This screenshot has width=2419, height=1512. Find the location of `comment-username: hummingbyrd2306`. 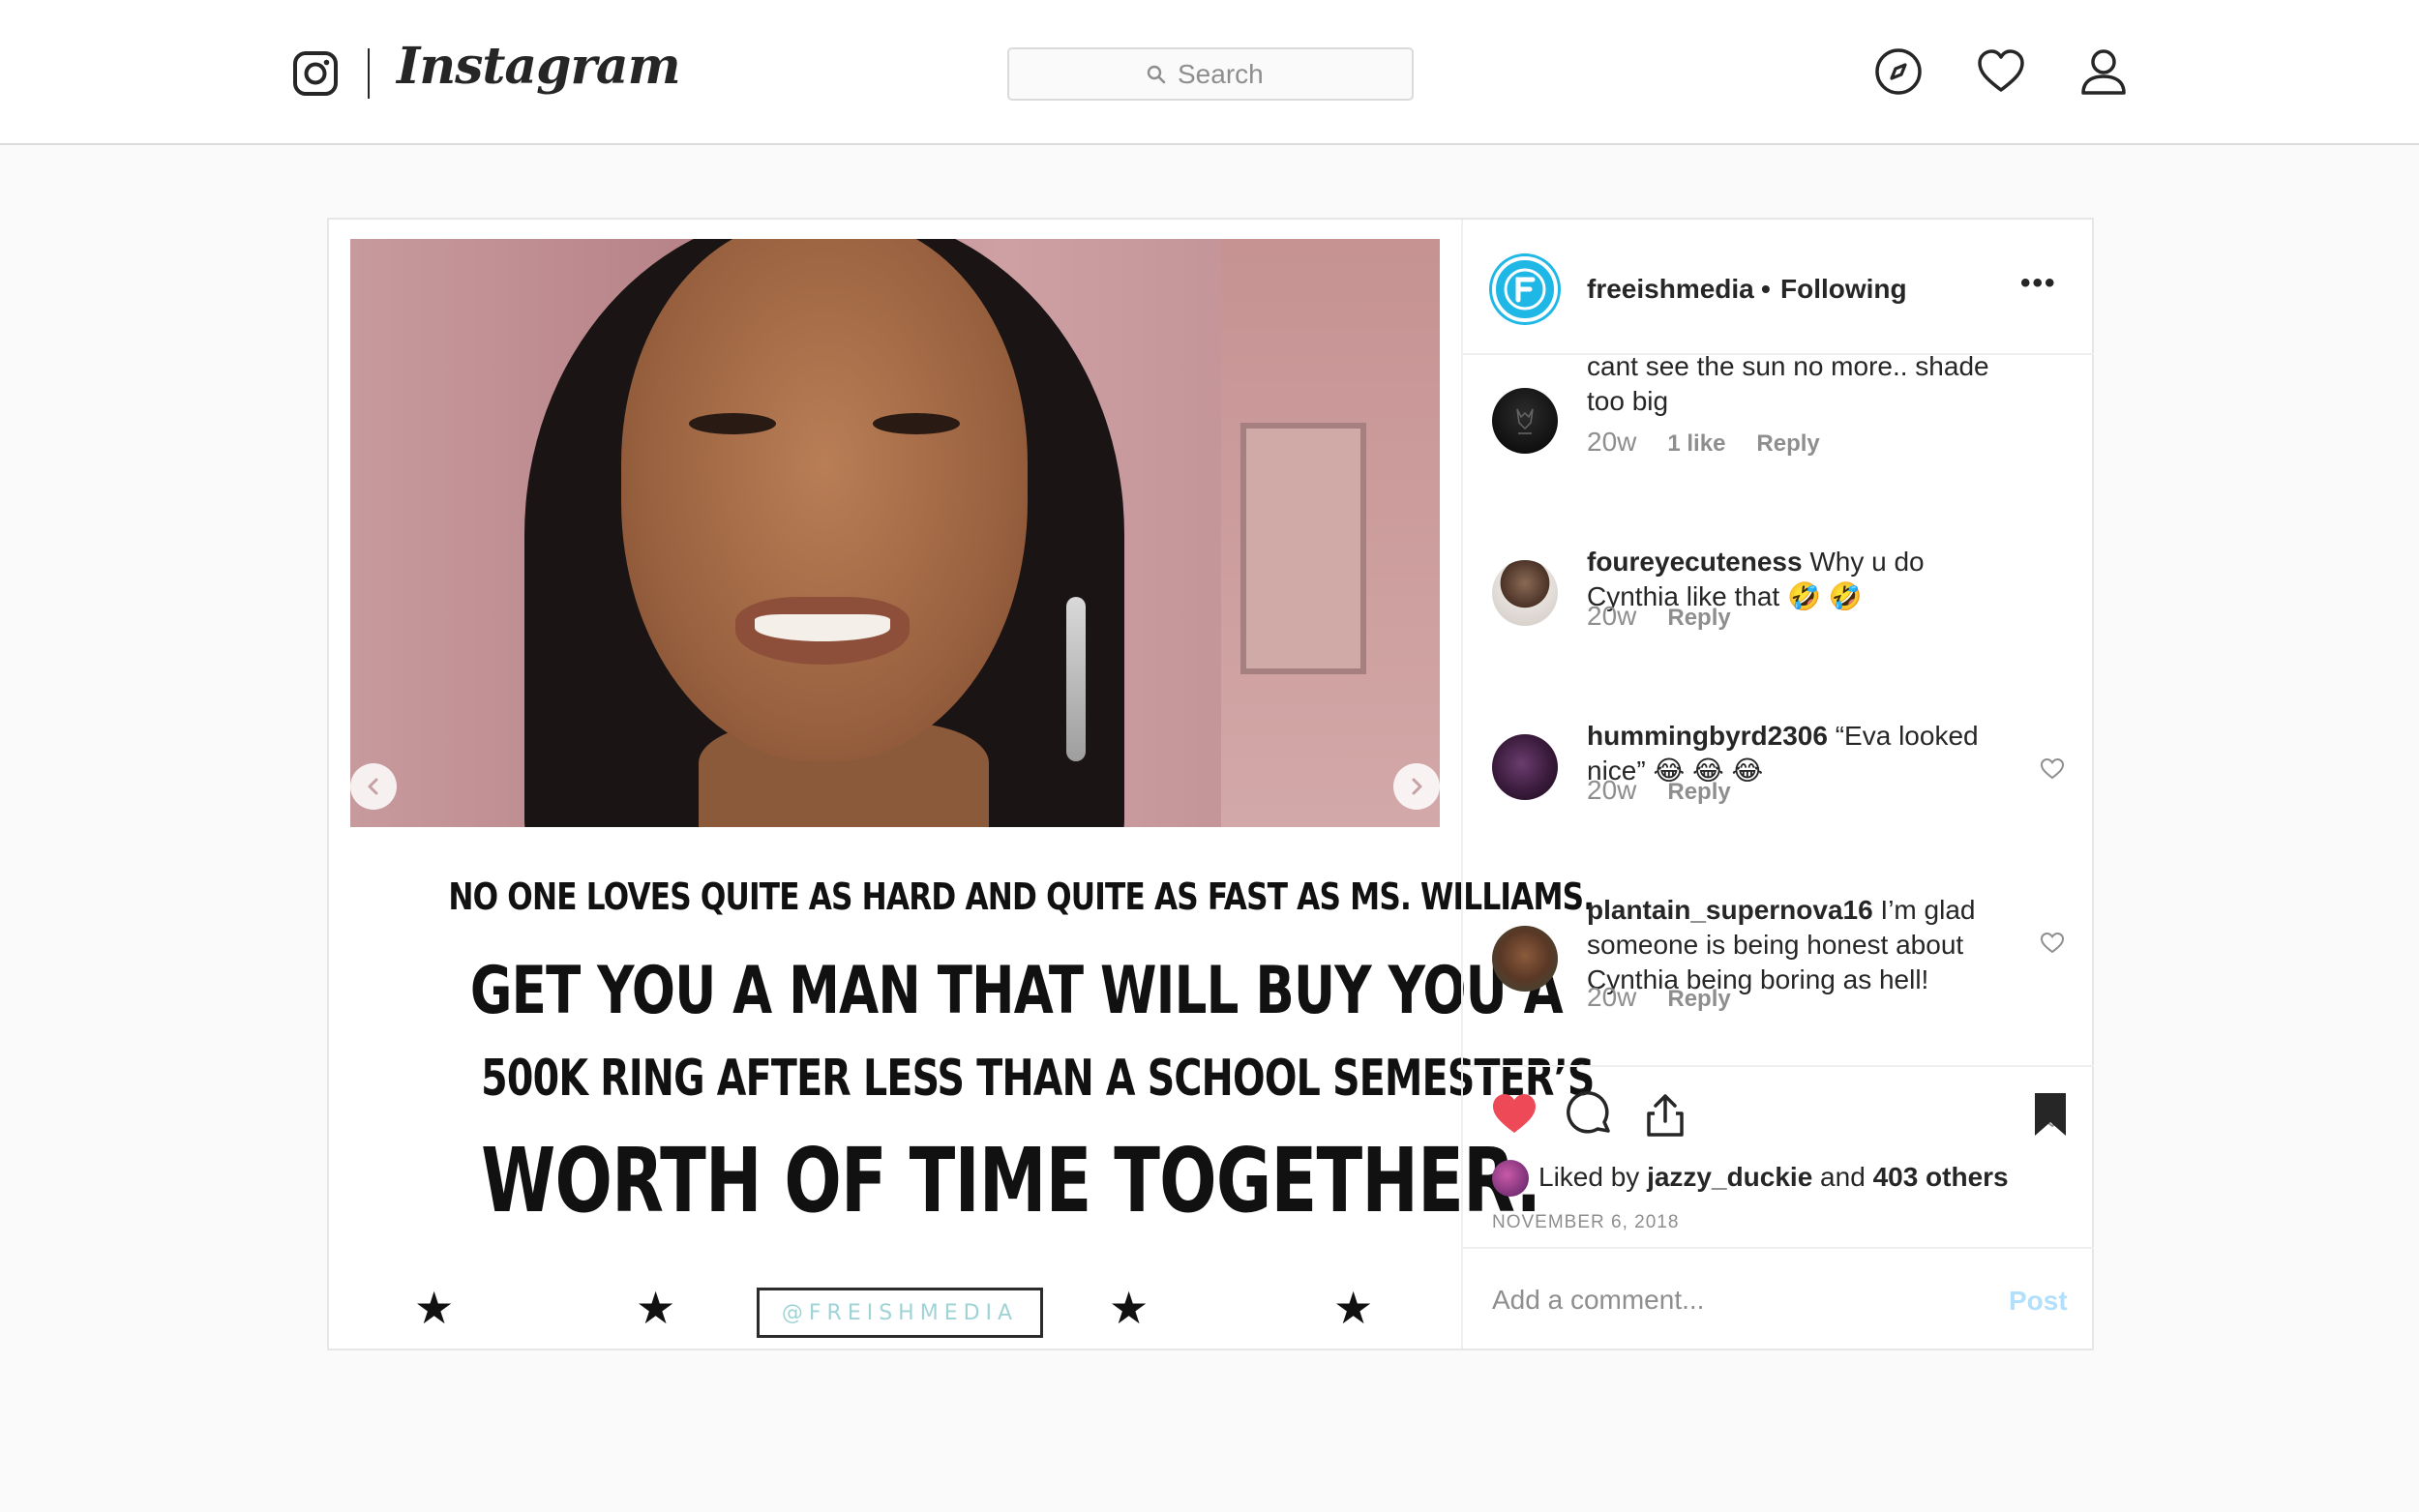

comment-username: hummingbyrd2306 is located at coordinates (1707, 736).